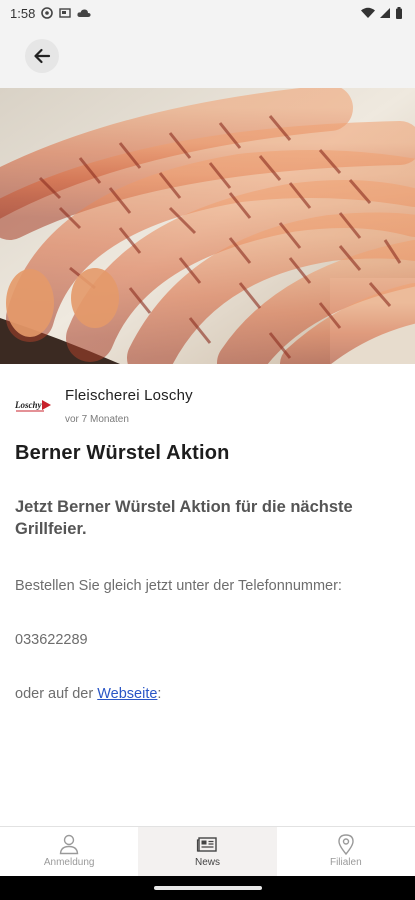 The image size is (415, 900). What do you see at coordinates (122, 453) in the screenshot?
I see `post-title: Berner Würstel Aktion` at bounding box center [122, 453].